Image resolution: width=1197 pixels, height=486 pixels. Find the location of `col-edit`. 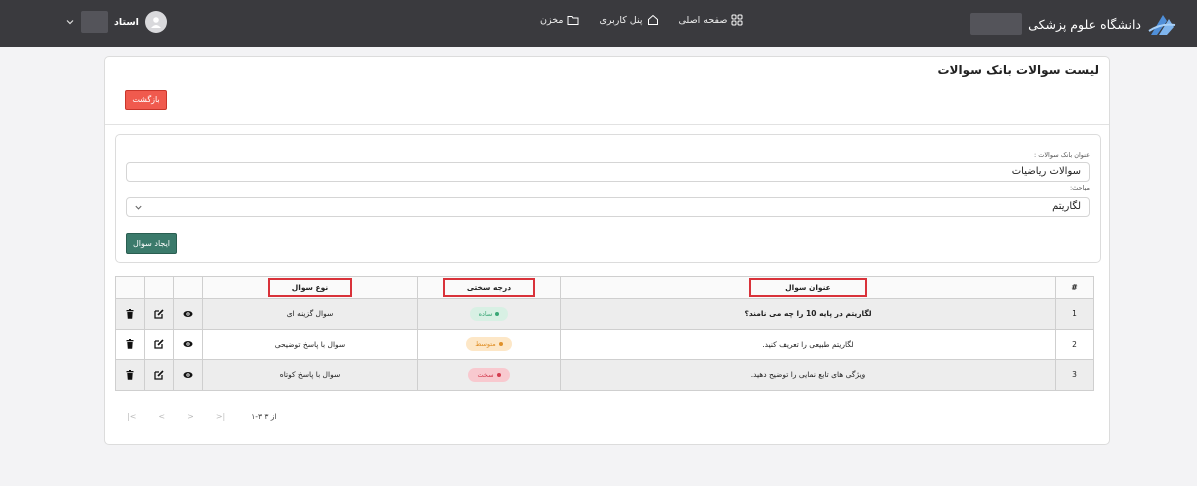

col-edit is located at coordinates (159, 287).